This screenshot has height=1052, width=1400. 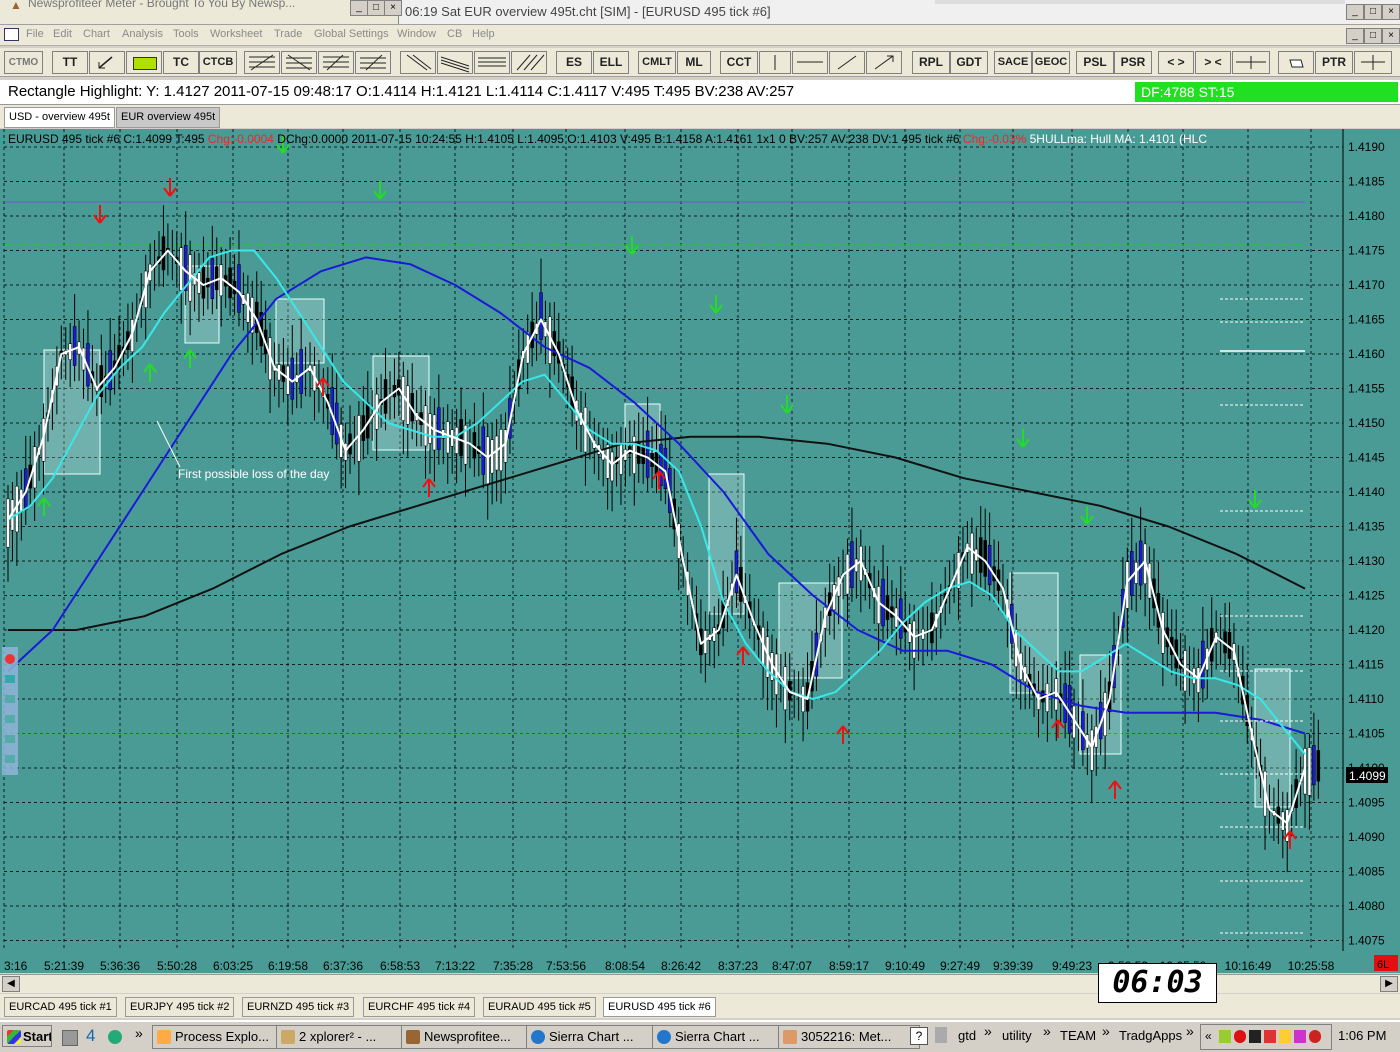 What do you see at coordinates (1150, 1035) in the screenshot?
I see `tray-link-tradgapps: TradgApps` at bounding box center [1150, 1035].